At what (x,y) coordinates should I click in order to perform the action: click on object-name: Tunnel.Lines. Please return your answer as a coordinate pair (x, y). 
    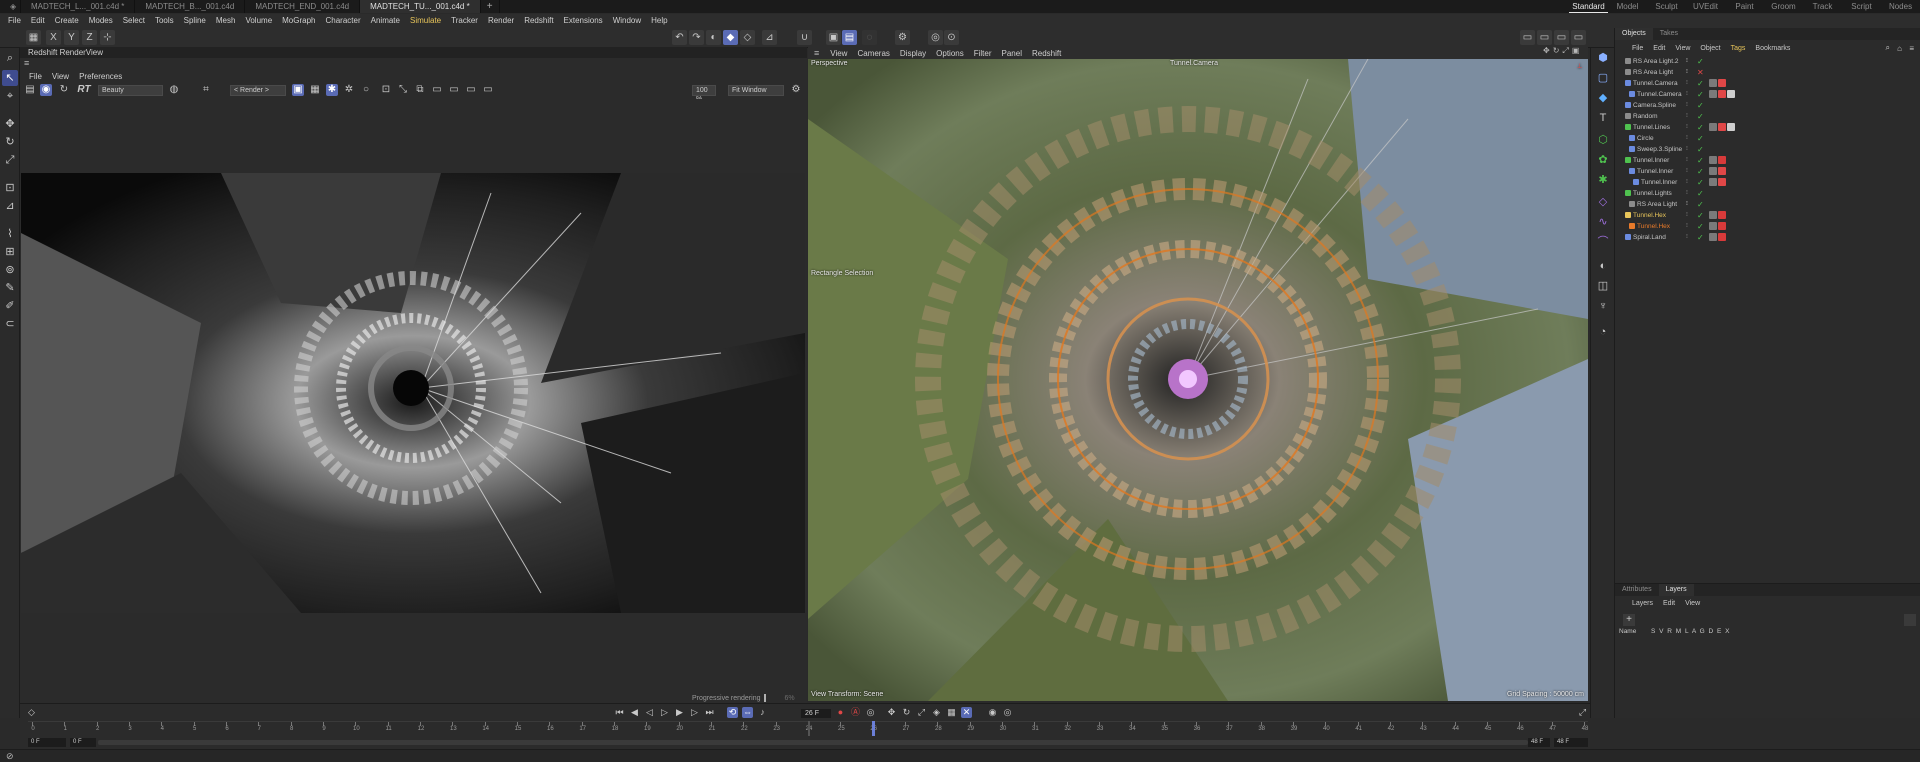
    Looking at the image, I should click on (1651, 127).